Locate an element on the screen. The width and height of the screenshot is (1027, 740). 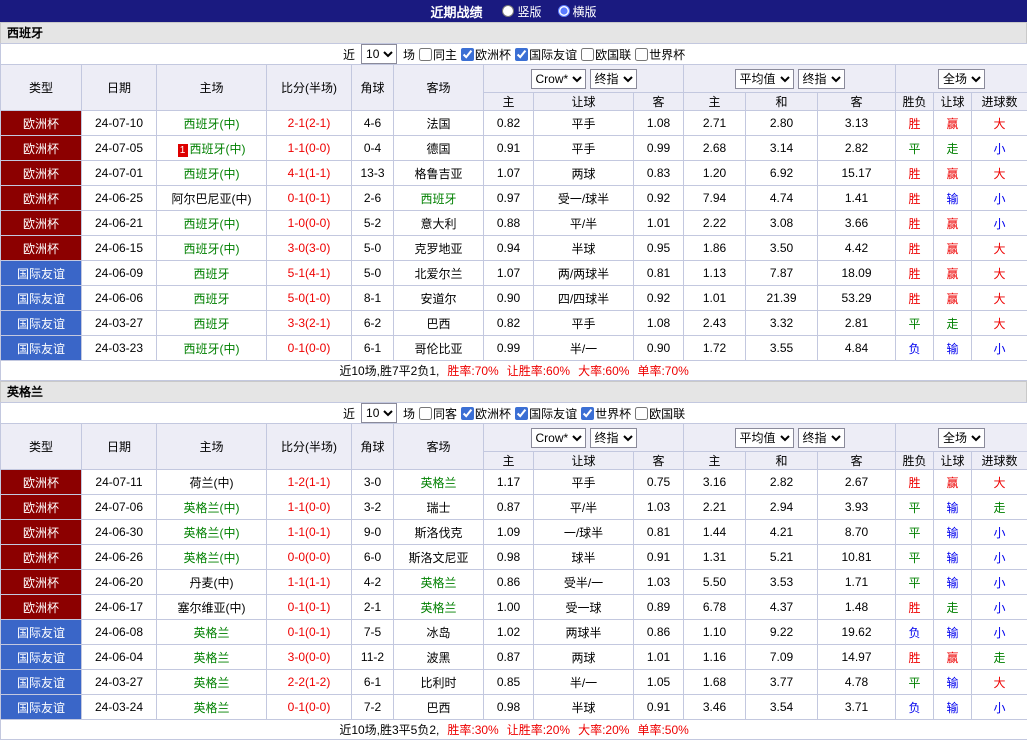
away-team: 斯洛伐克 is located at coordinates (439, 532).